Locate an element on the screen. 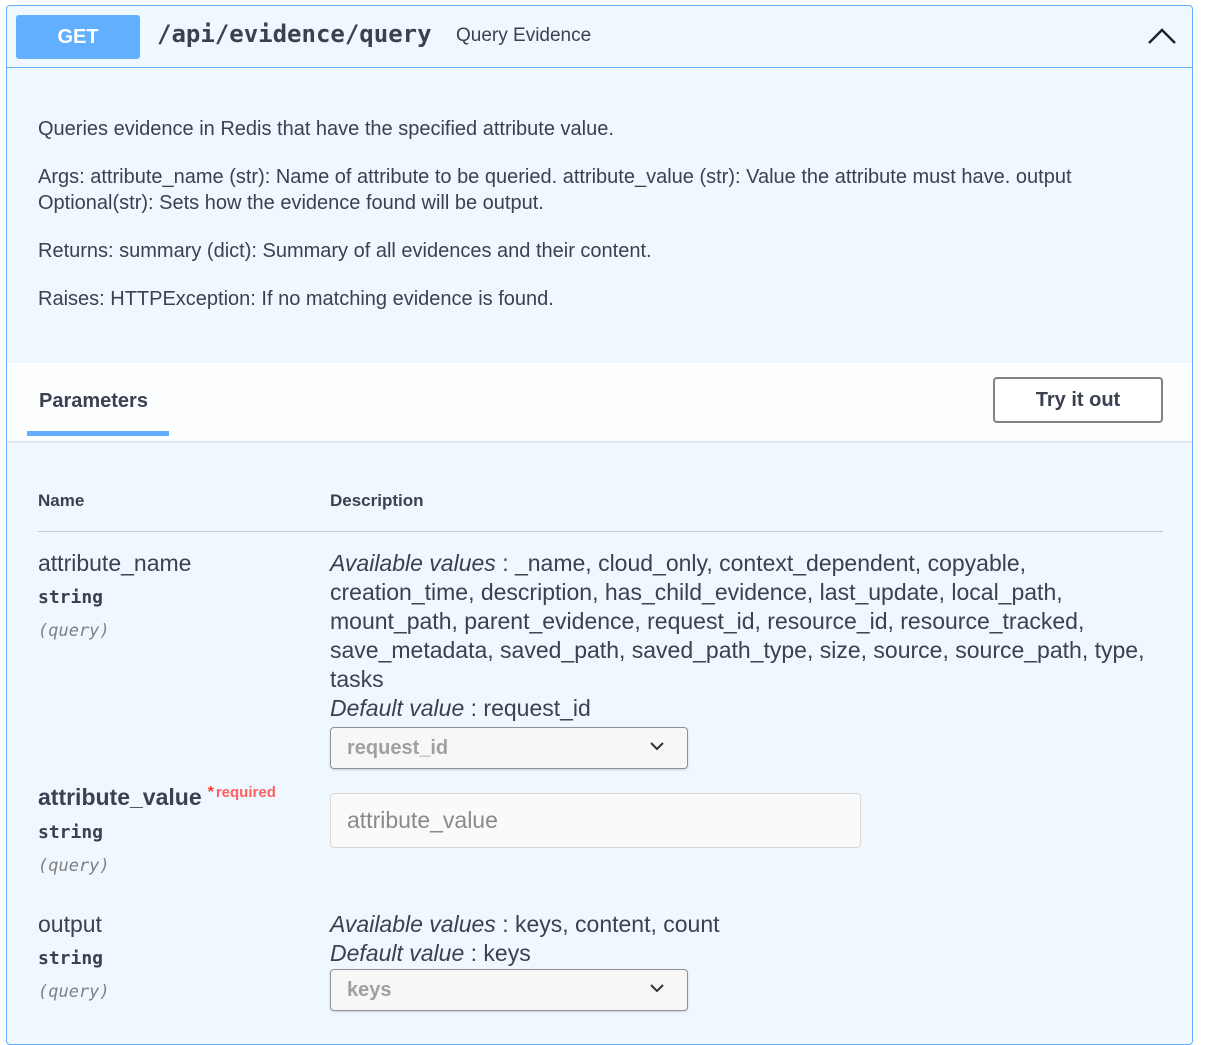 The image size is (1206, 1045). attribute-name-select: request_id is located at coordinates (509, 748).